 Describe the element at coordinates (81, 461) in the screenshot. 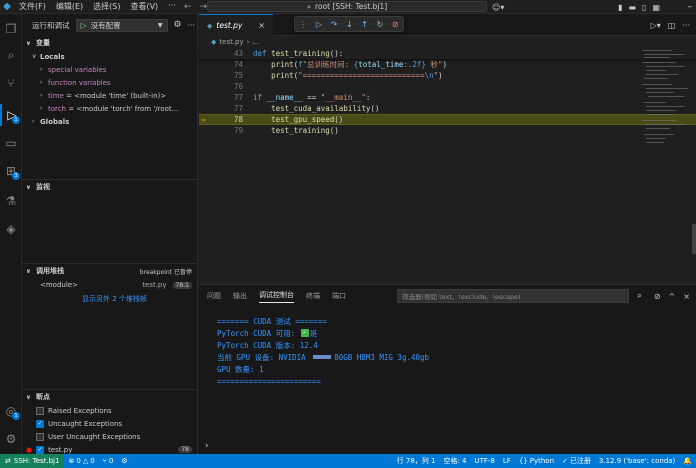

I see `problems-status: ⊗ 0 △ 0` at that location.